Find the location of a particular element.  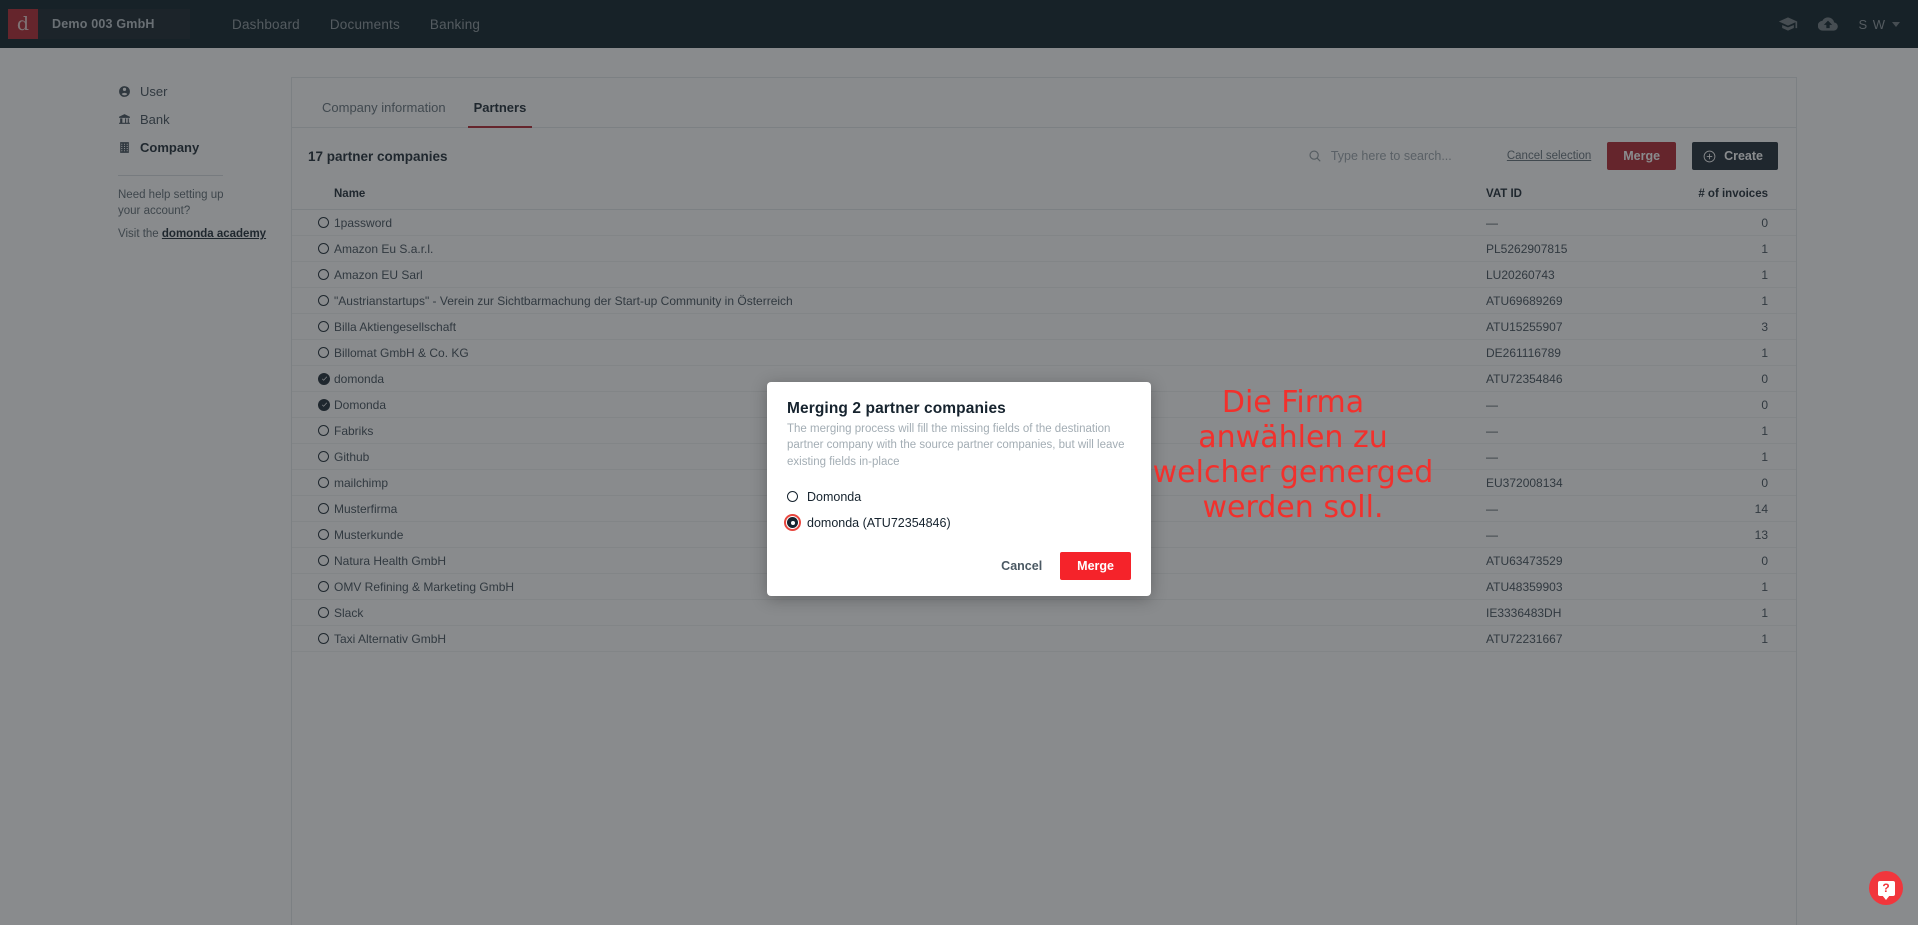

help-button: ? is located at coordinates (1886, 888).